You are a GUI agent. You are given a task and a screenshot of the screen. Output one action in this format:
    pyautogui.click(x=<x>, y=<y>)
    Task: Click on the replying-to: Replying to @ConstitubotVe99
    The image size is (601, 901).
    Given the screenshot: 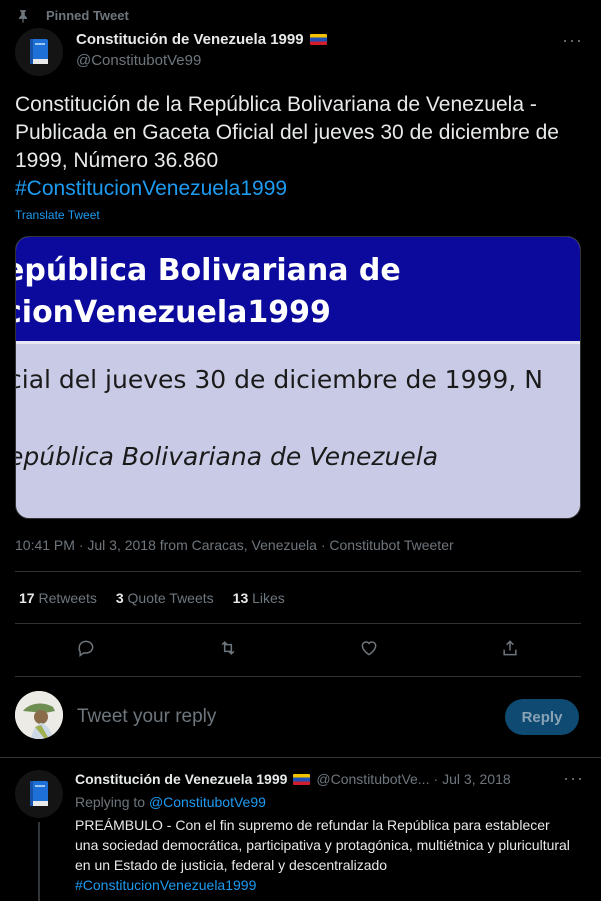 What is the action you would take?
    pyautogui.click(x=170, y=802)
    